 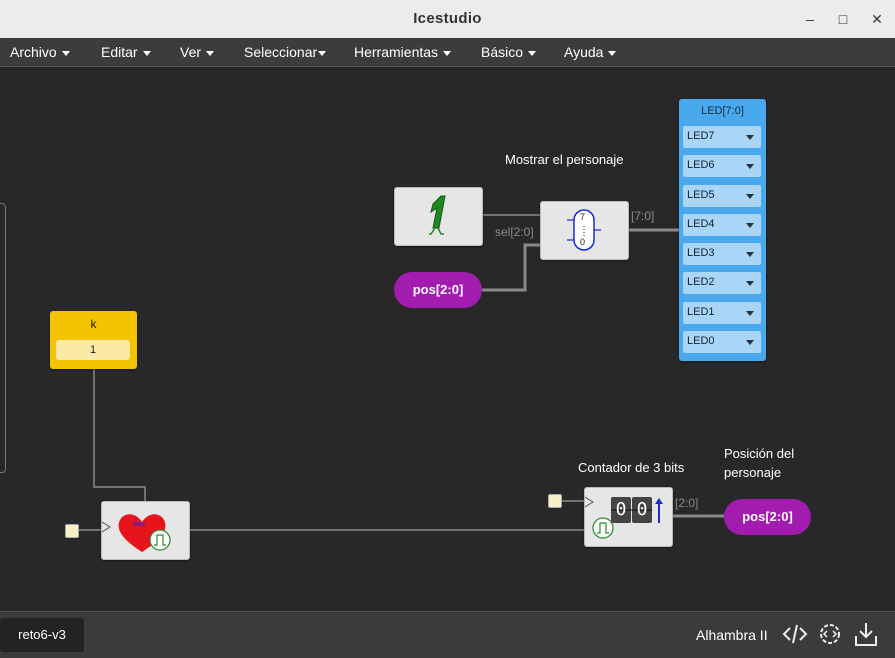 I want to click on heart-pulse-icon, so click(x=136, y=533).